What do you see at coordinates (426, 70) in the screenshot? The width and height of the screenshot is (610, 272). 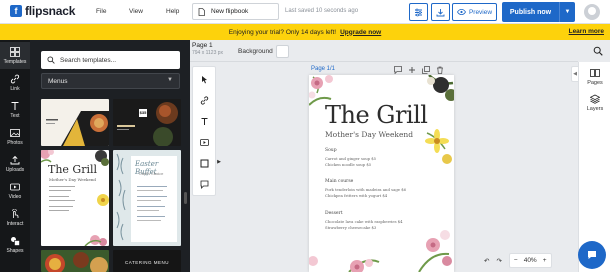 I see `duplicate-icon` at bounding box center [426, 70].